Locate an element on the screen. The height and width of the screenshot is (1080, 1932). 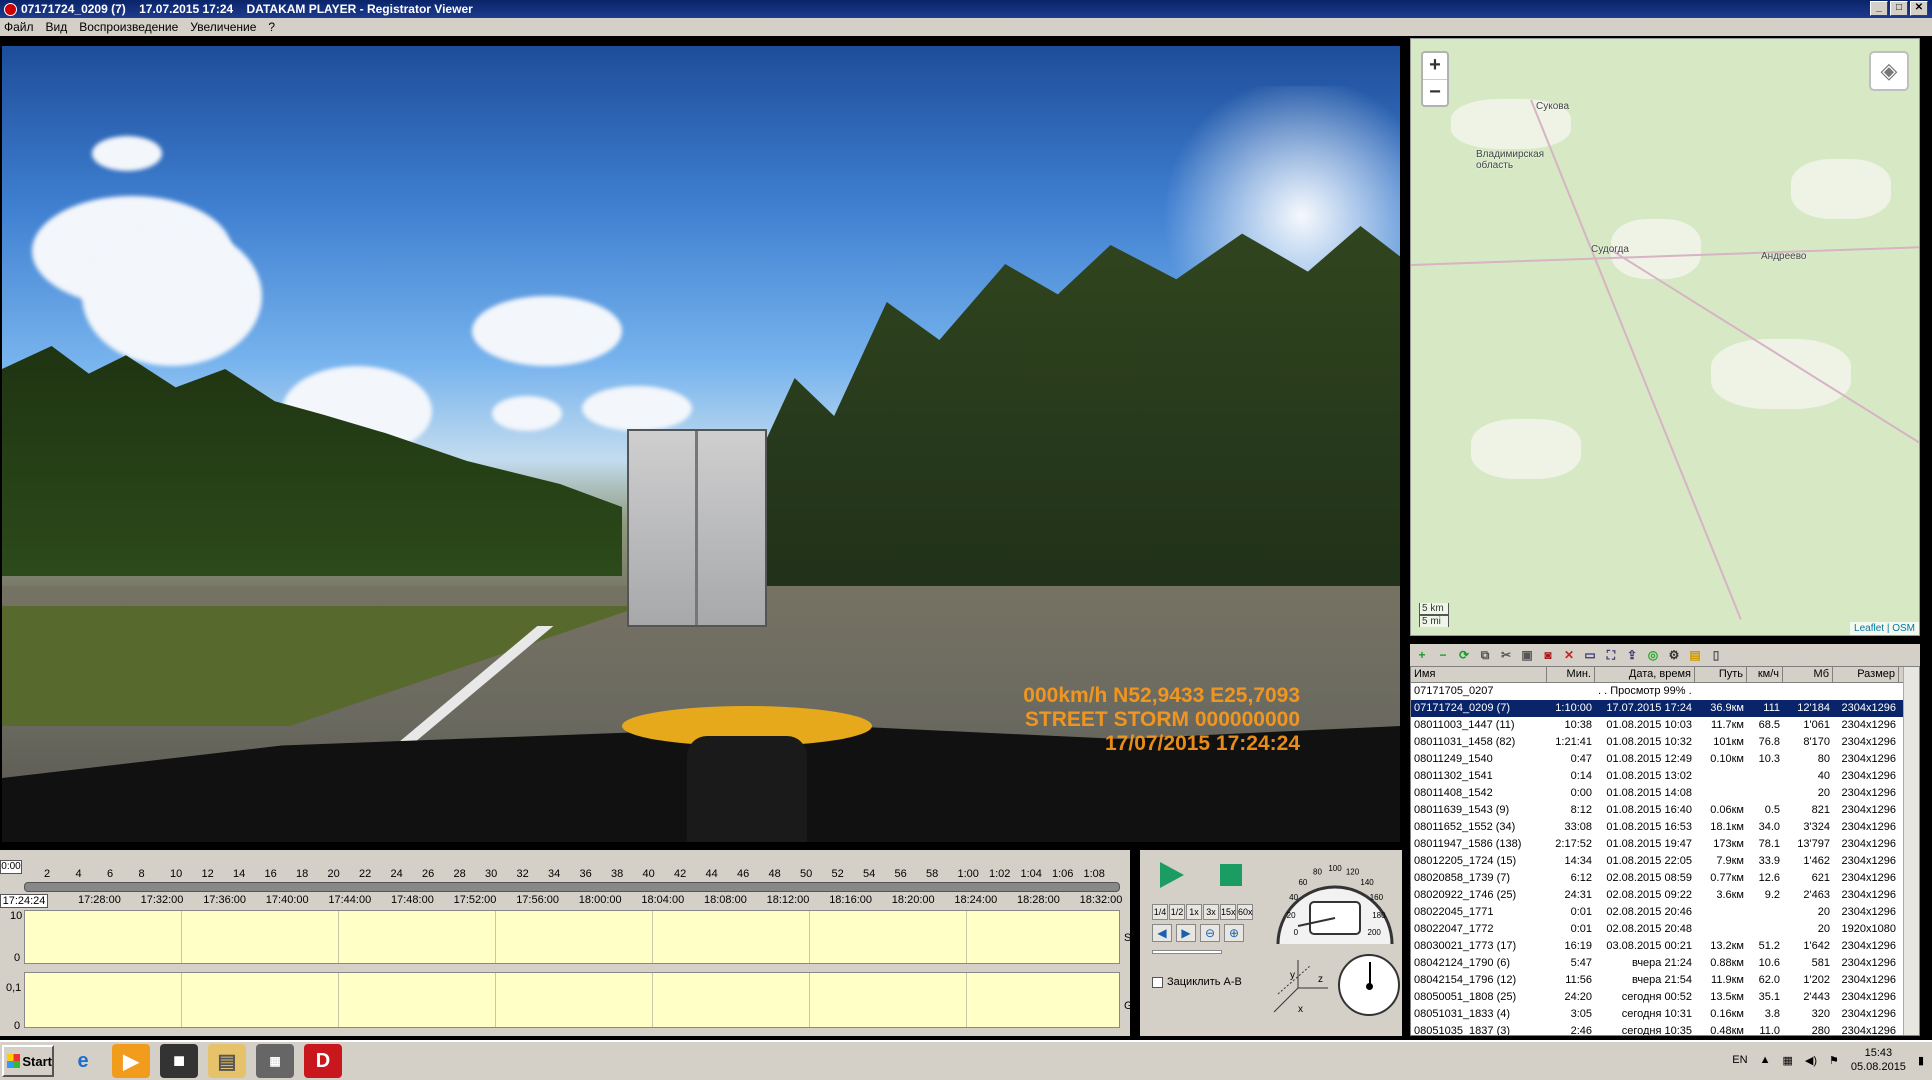
document-icon: ▯ is located at coordinates (1716, 655).